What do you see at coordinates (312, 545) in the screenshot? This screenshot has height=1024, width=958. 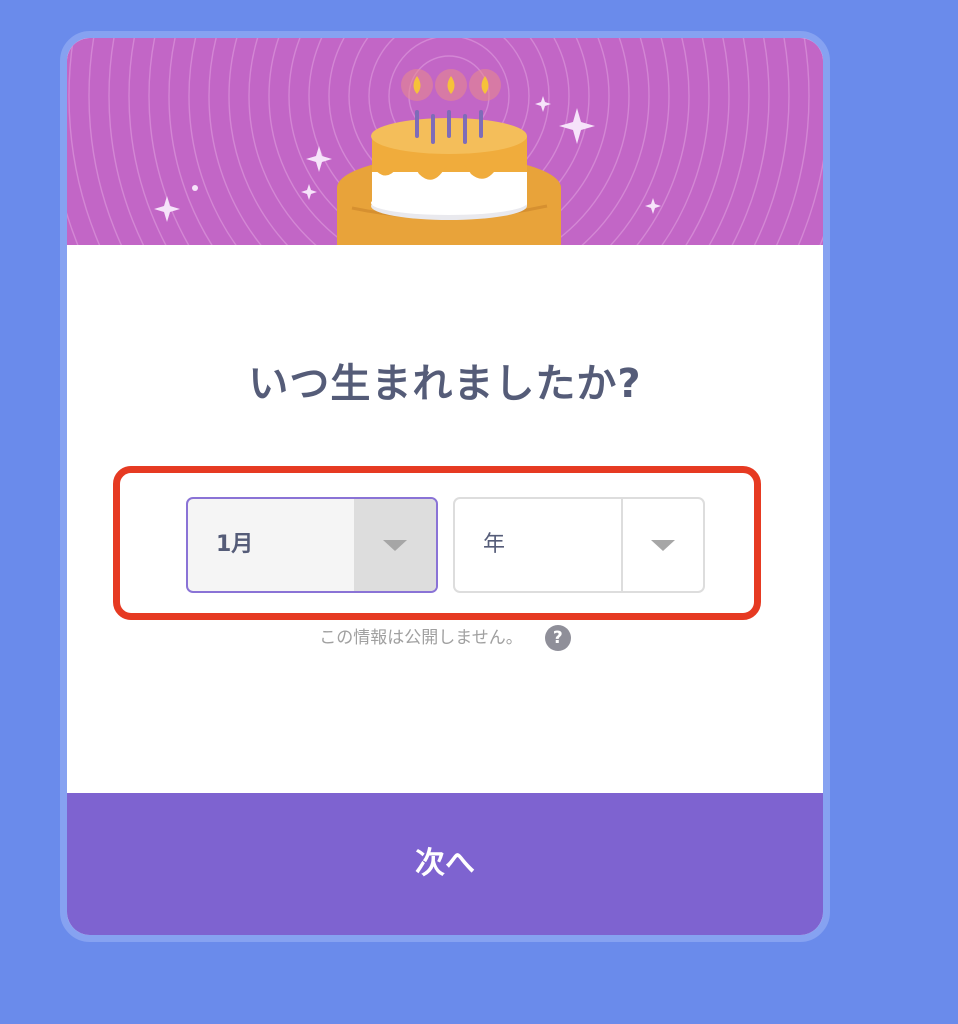 I see `month-select: 1月` at bounding box center [312, 545].